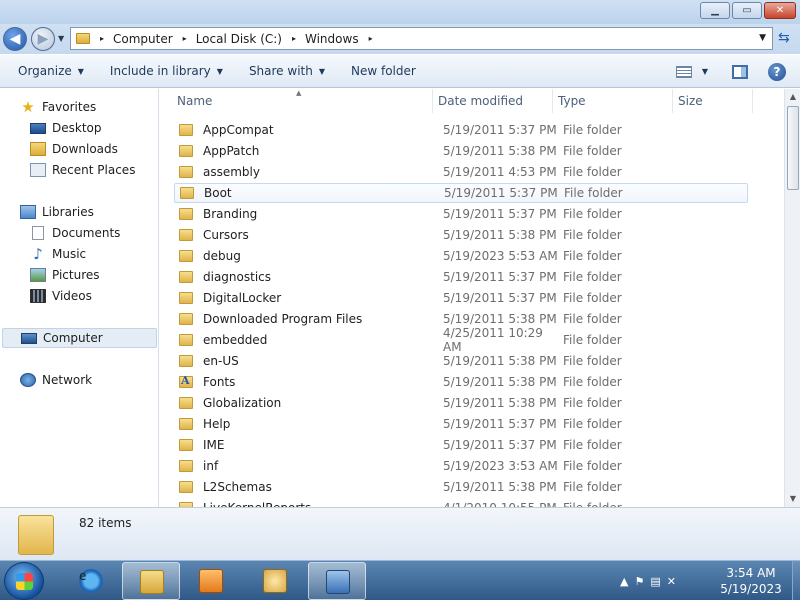 This screenshot has width=800, height=600. Describe the element at coordinates (58, 254) in the screenshot. I see `nav-music: ♪ Music` at that location.